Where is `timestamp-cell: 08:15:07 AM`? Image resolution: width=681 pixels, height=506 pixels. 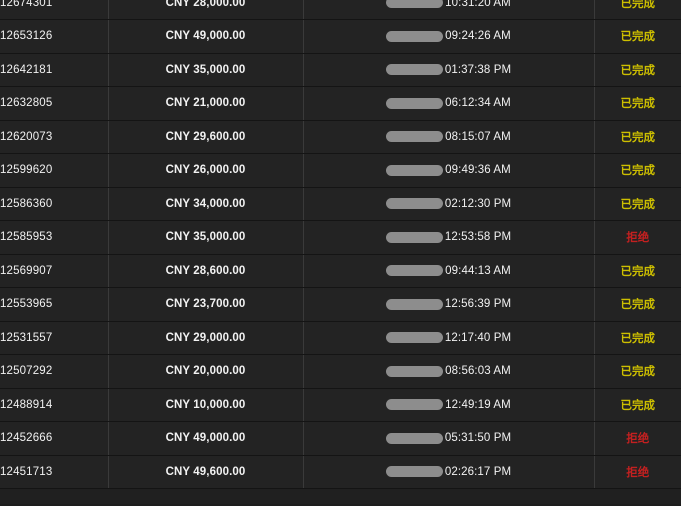 timestamp-cell: 08:15:07 AM is located at coordinates (449, 137).